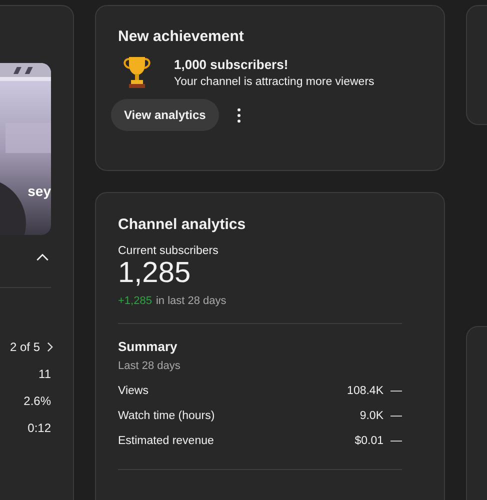 The height and width of the screenshot is (500, 487). What do you see at coordinates (166, 441) in the screenshot?
I see `metric-label: Estimated revenue` at bounding box center [166, 441].